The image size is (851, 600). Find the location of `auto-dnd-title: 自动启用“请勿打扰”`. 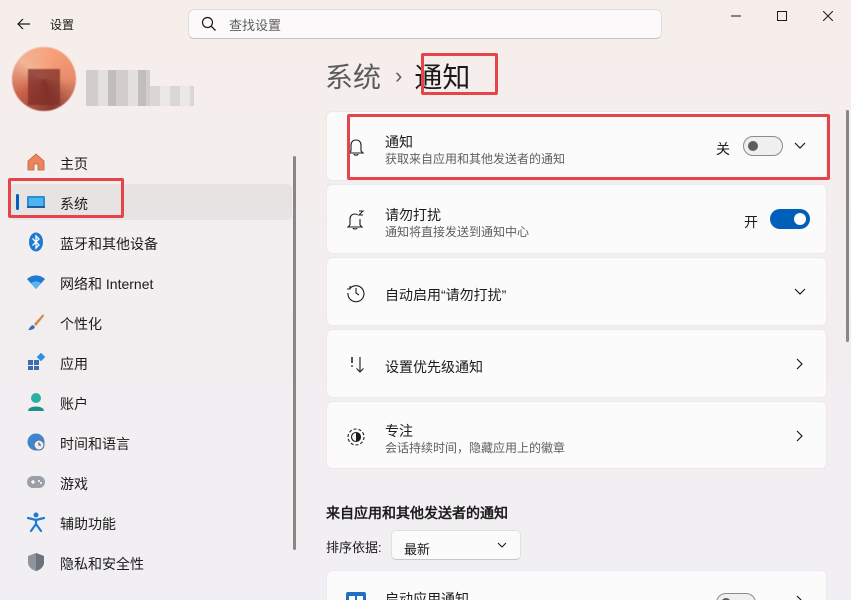

auto-dnd-title: 自动启用“请勿打扰” is located at coordinates (446, 295).